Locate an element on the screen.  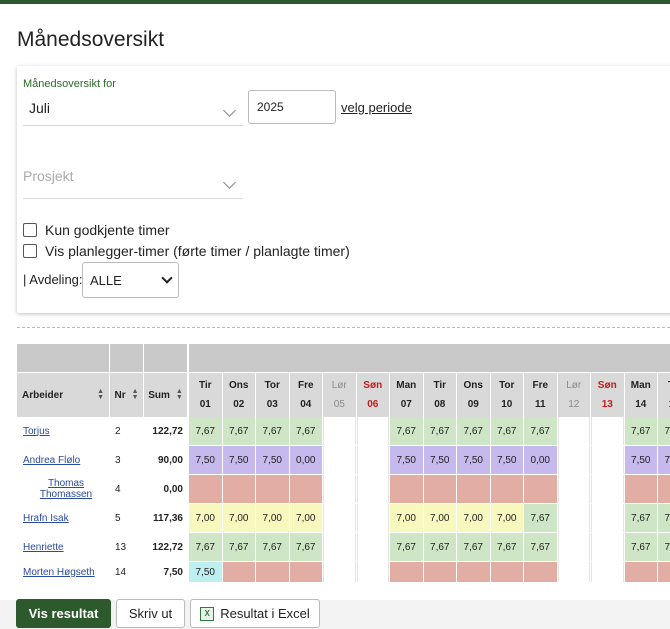
excel-button: X Resultat i Excel is located at coordinates (255, 613).